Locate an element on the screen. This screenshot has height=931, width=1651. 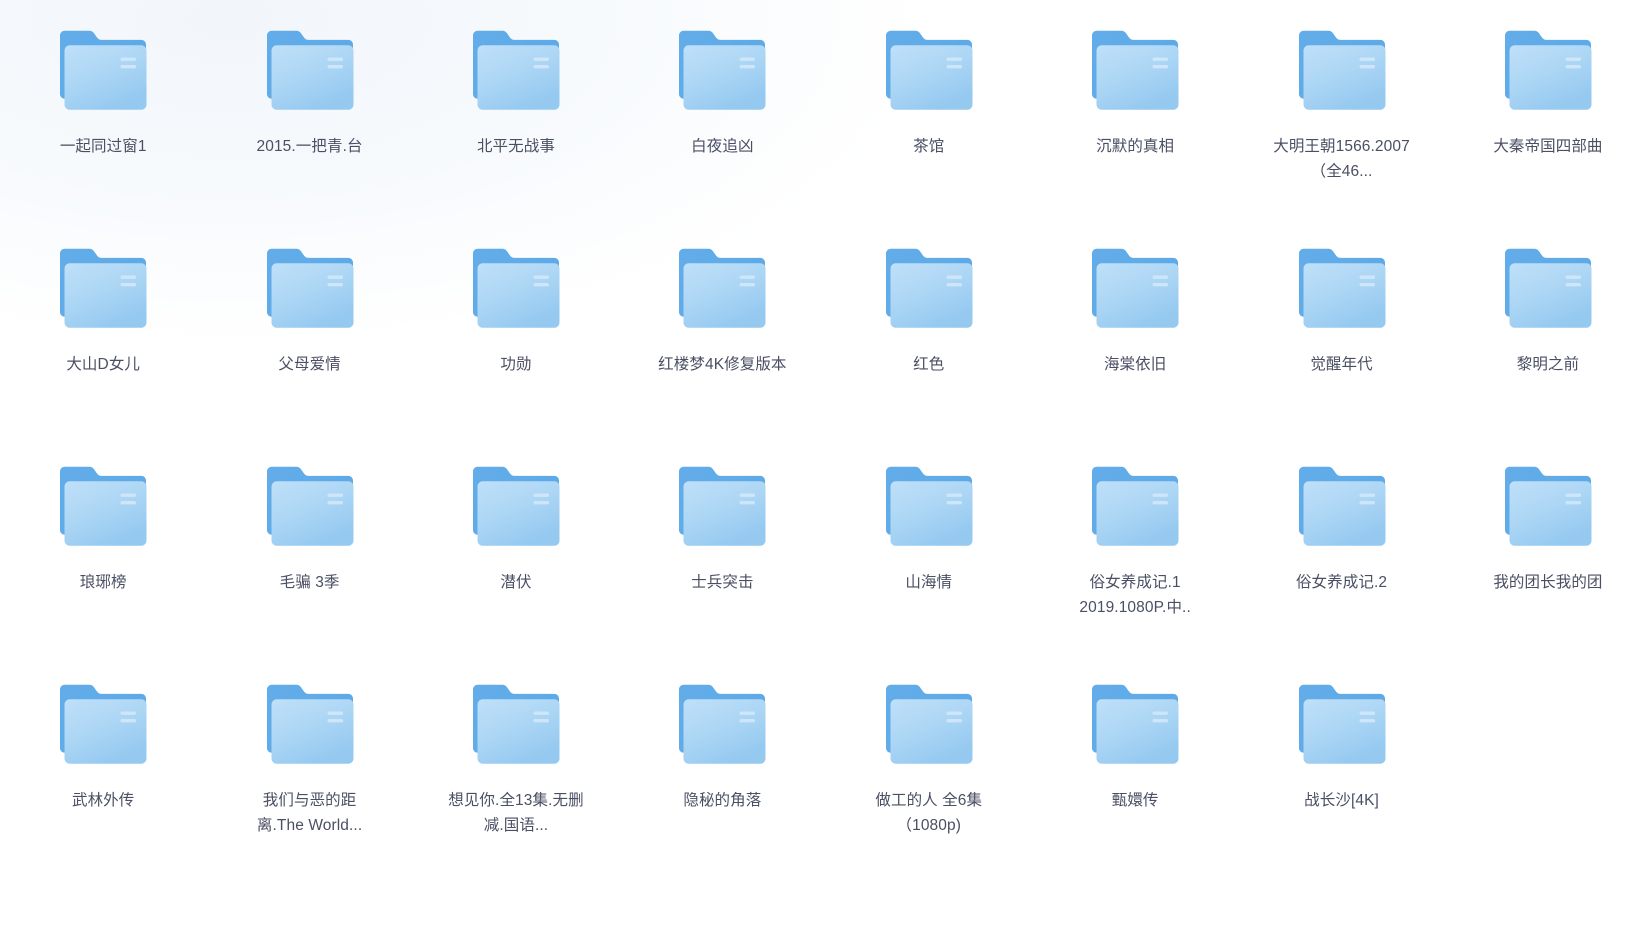
file-item-label: 北平无战事 is located at coordinates (515, 146).